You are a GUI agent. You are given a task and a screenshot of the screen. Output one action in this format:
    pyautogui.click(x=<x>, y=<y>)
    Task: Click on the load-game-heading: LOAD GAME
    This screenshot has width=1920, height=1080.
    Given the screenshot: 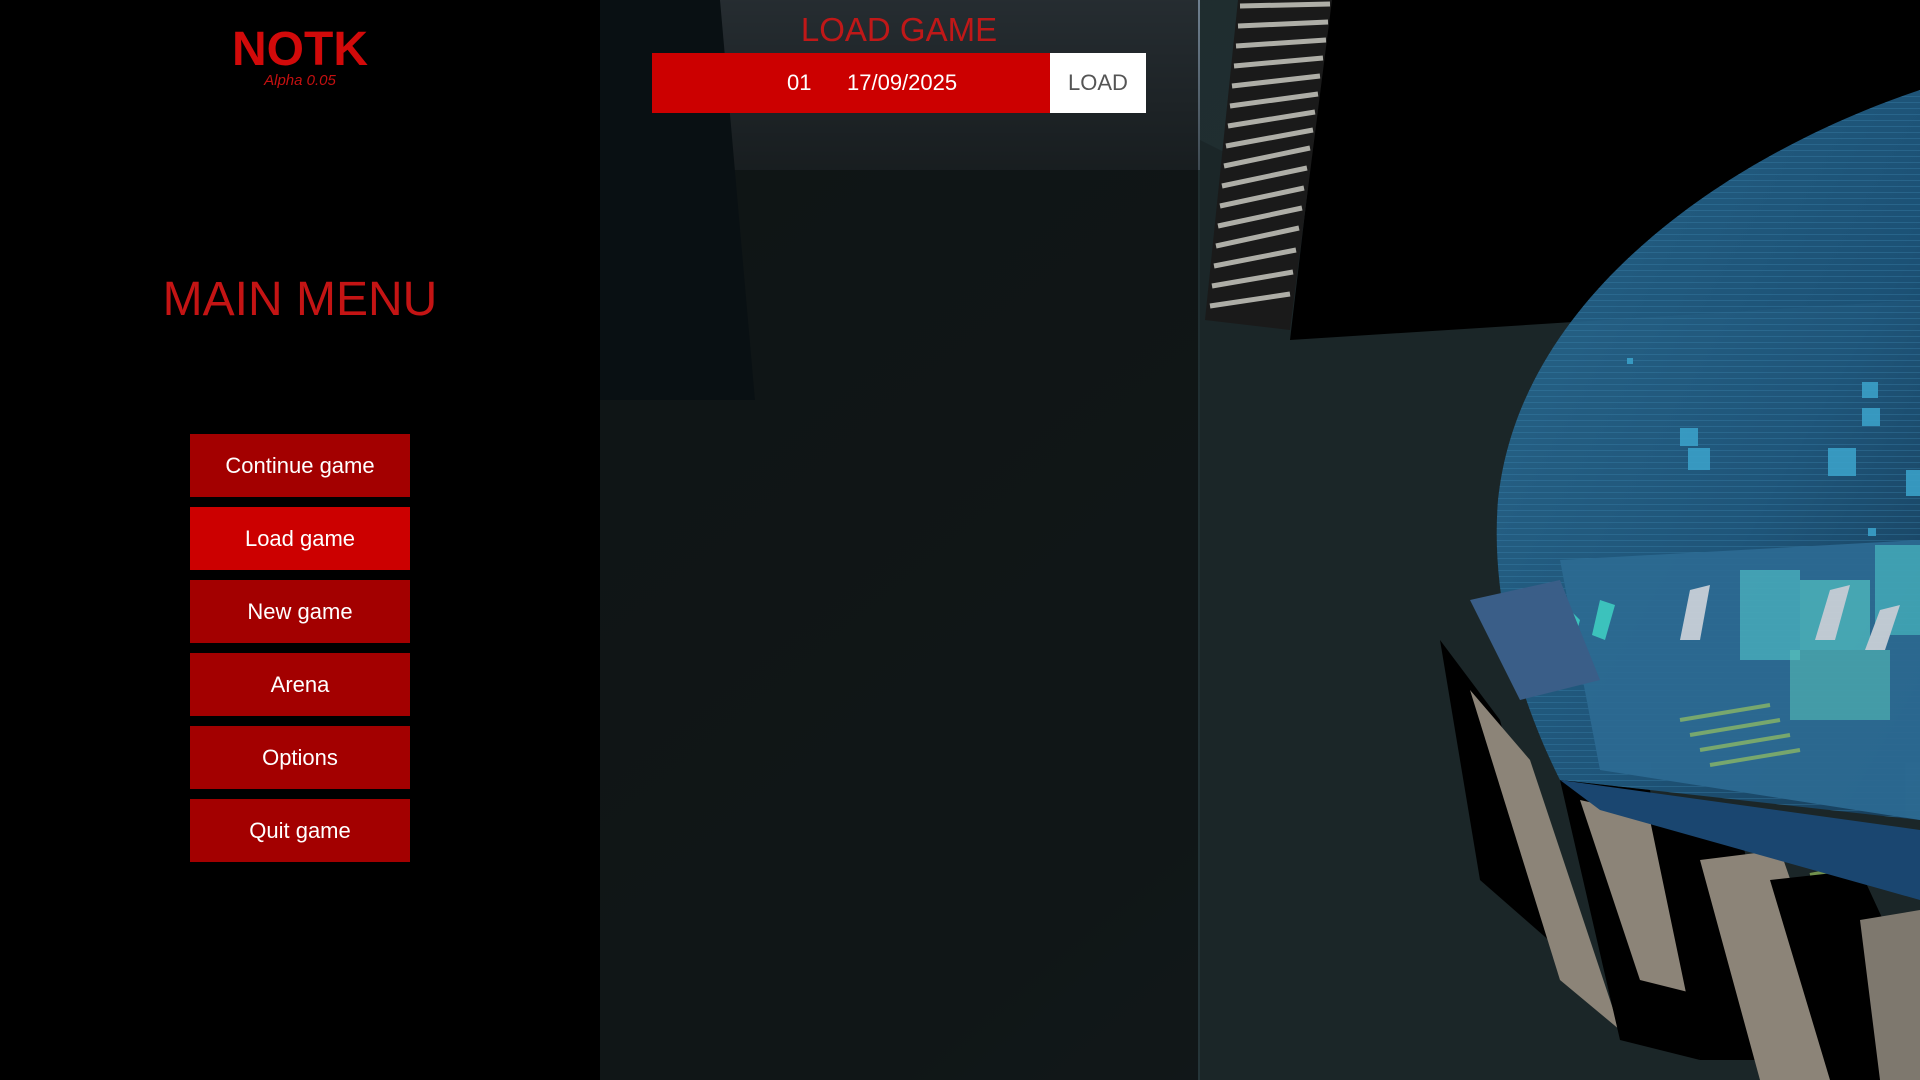 What is the action you would take?
    pyautogui.click(x=899, y=29)
    